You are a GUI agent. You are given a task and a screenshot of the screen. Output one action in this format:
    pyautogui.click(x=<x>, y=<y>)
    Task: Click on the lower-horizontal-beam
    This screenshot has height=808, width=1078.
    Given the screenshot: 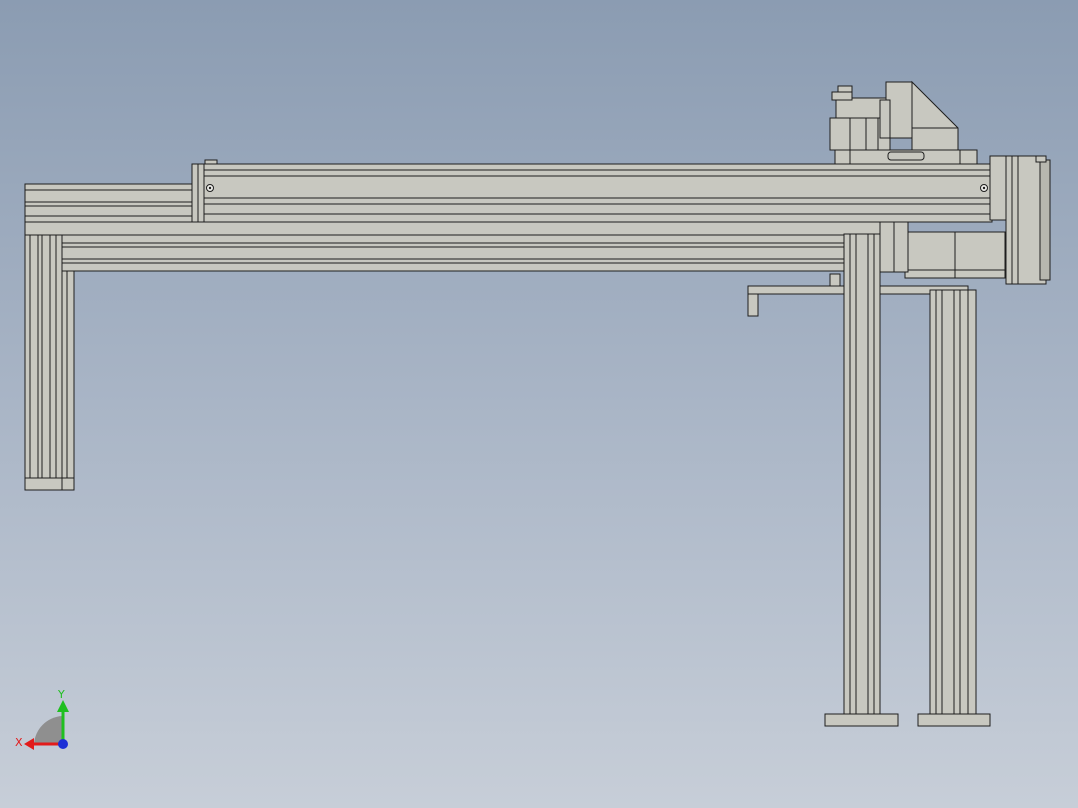 What is the action you would take?
    pyautogui.click(x=460, y=246)
    